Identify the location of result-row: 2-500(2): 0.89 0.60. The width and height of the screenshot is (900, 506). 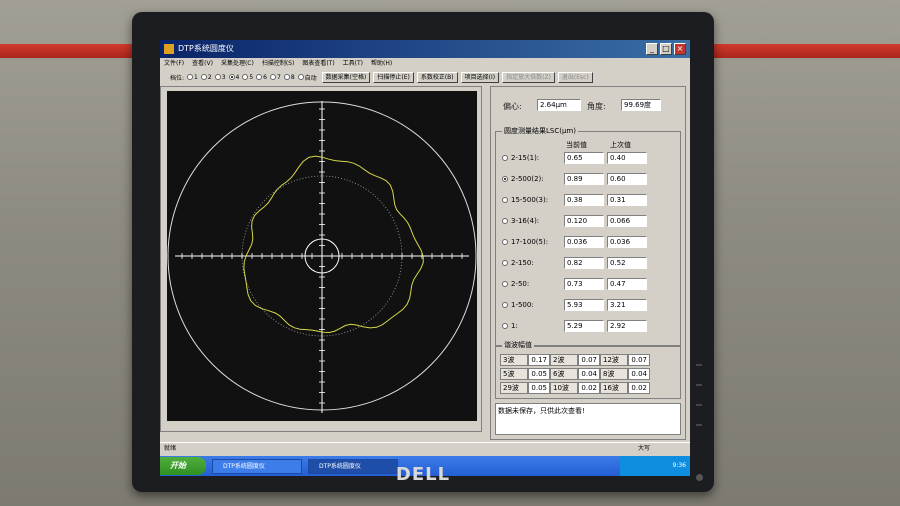
(574, 179).